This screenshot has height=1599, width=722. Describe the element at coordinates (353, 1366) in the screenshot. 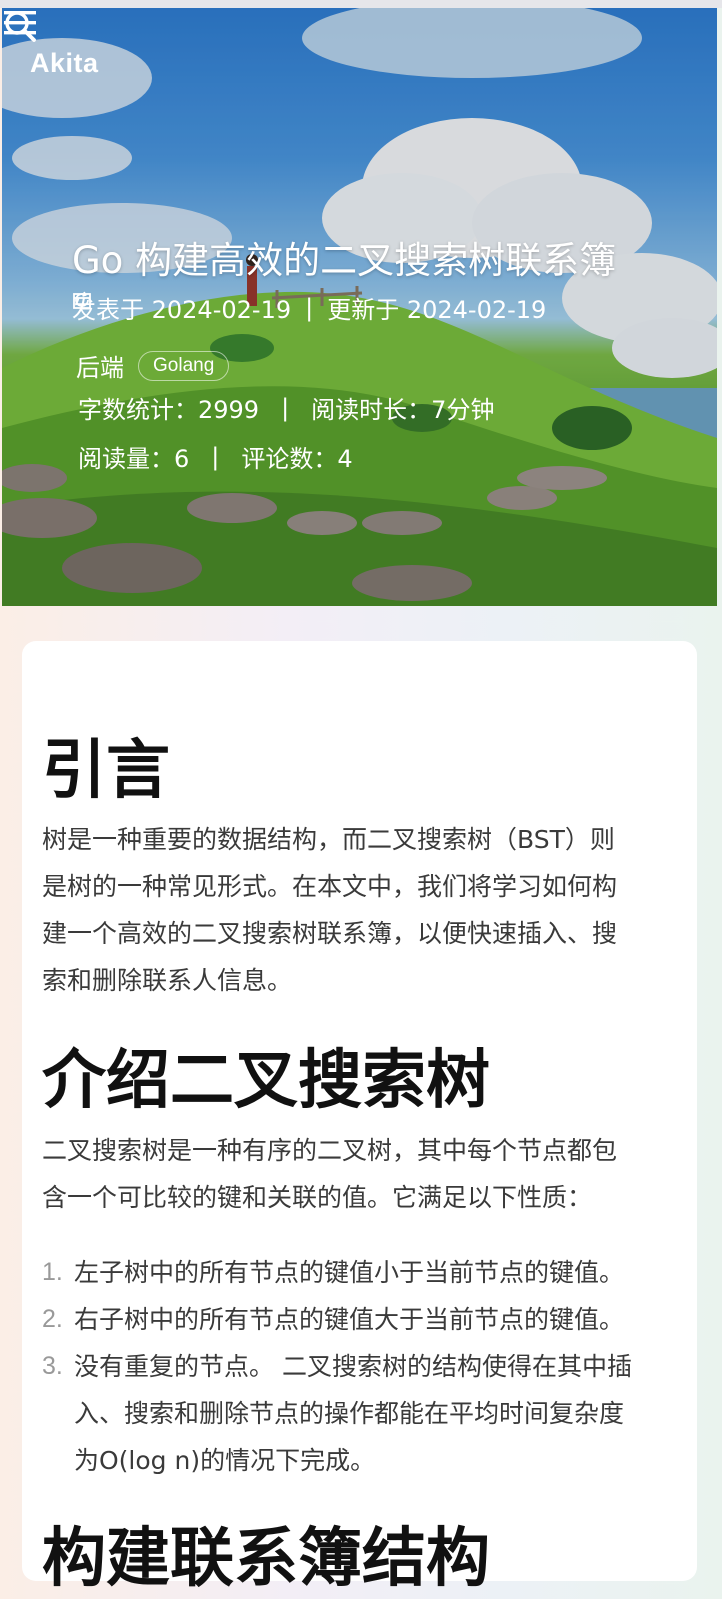

I see `text-line: 没有重复的节点。 二叉搜索树的结构使得在其中插` at that location.